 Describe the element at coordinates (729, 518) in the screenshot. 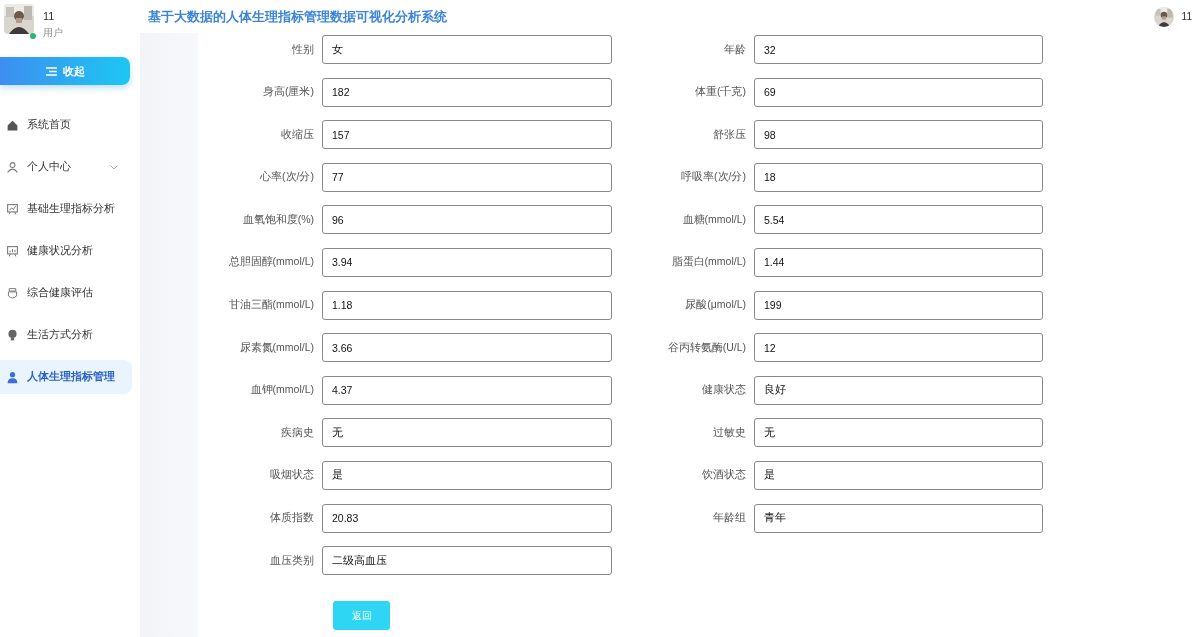

I see `field-label: 年龄组` at that location.